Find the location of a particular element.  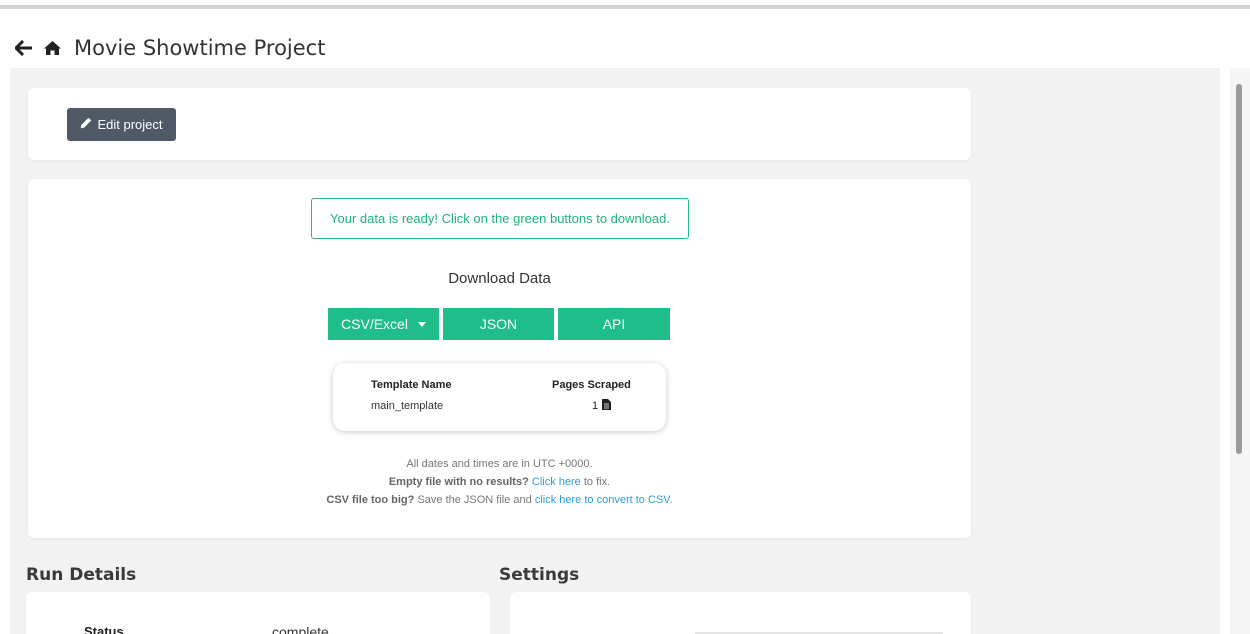

pages-scraped-cell: 1 is located at coordinates (602, 406).